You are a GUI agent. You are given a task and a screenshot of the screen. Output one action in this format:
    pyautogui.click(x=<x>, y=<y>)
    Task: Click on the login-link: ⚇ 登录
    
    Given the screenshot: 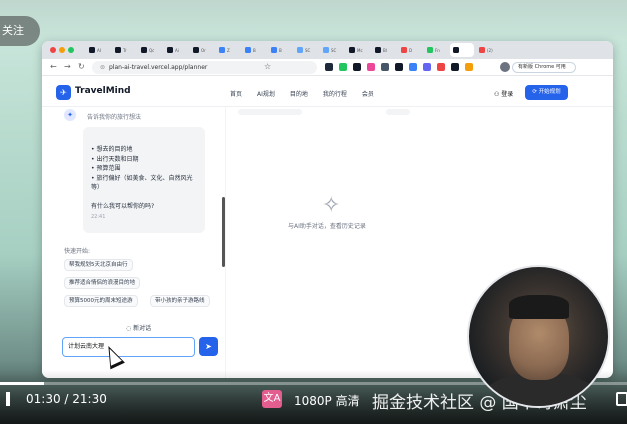 What is the action you would take?
    pyautogui.click(x=503, y=93)
    